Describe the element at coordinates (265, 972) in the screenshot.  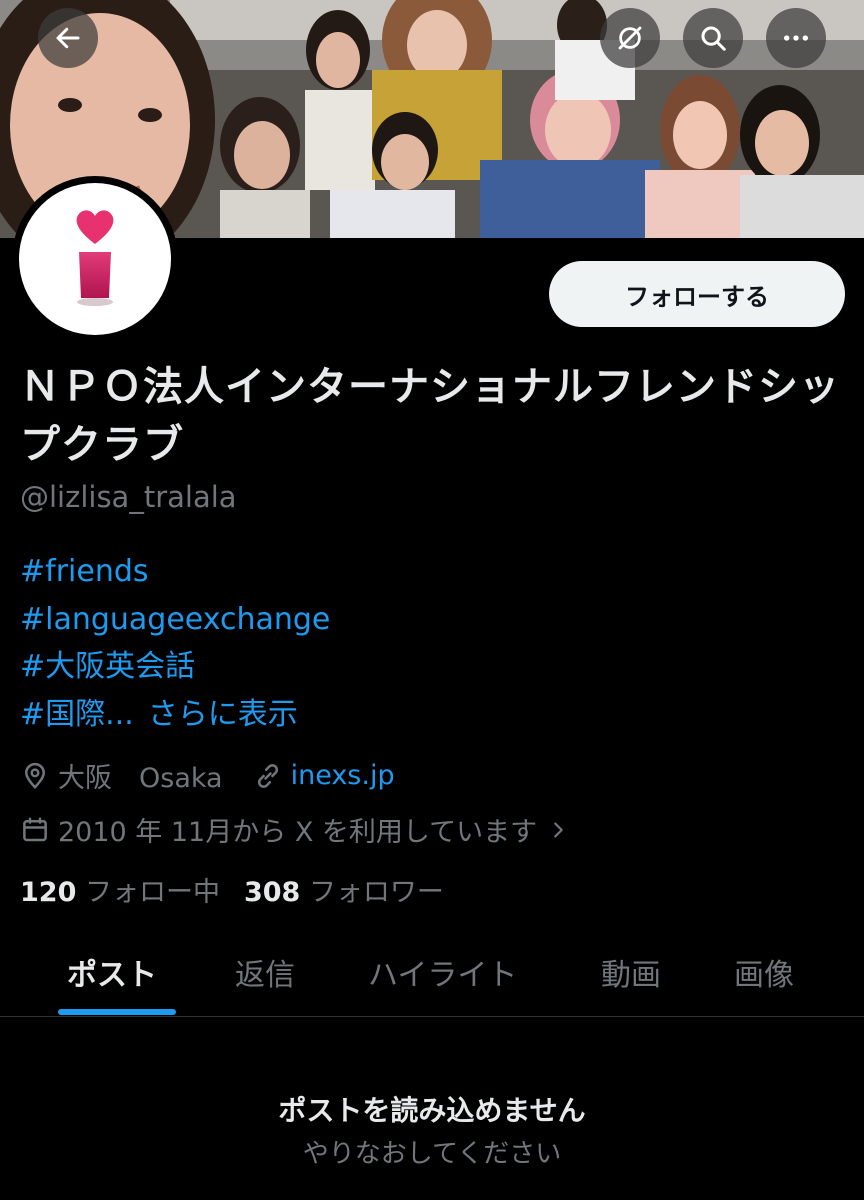
I see `tab-replies: 返信` at that location.